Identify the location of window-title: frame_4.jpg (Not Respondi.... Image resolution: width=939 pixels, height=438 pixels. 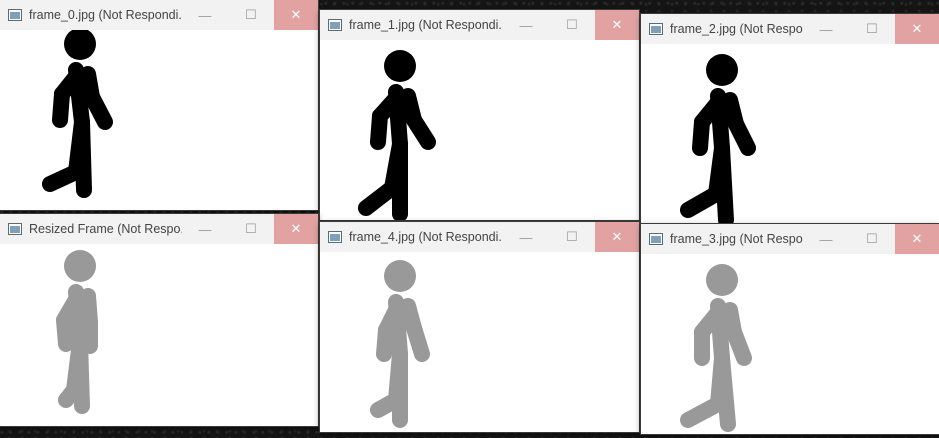
(426, 237).